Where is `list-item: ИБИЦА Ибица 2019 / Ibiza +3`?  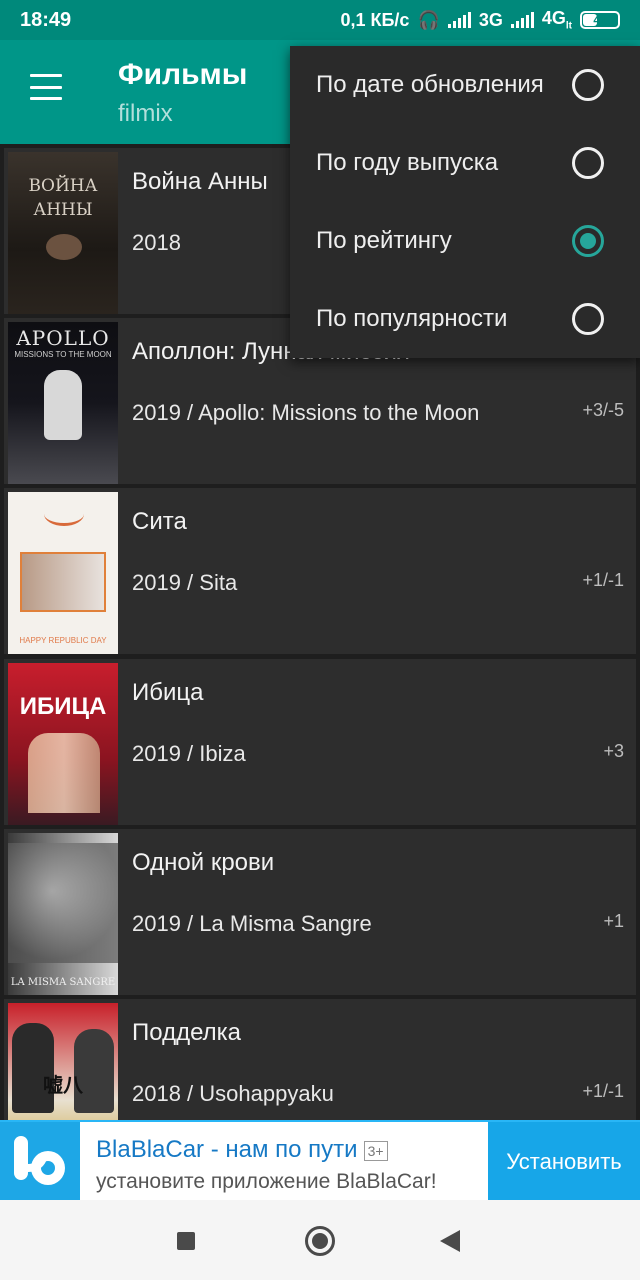 list-item: ИБИЦА Ибица 2019 / Ibiza +3 is located at coordinates (320, 742).